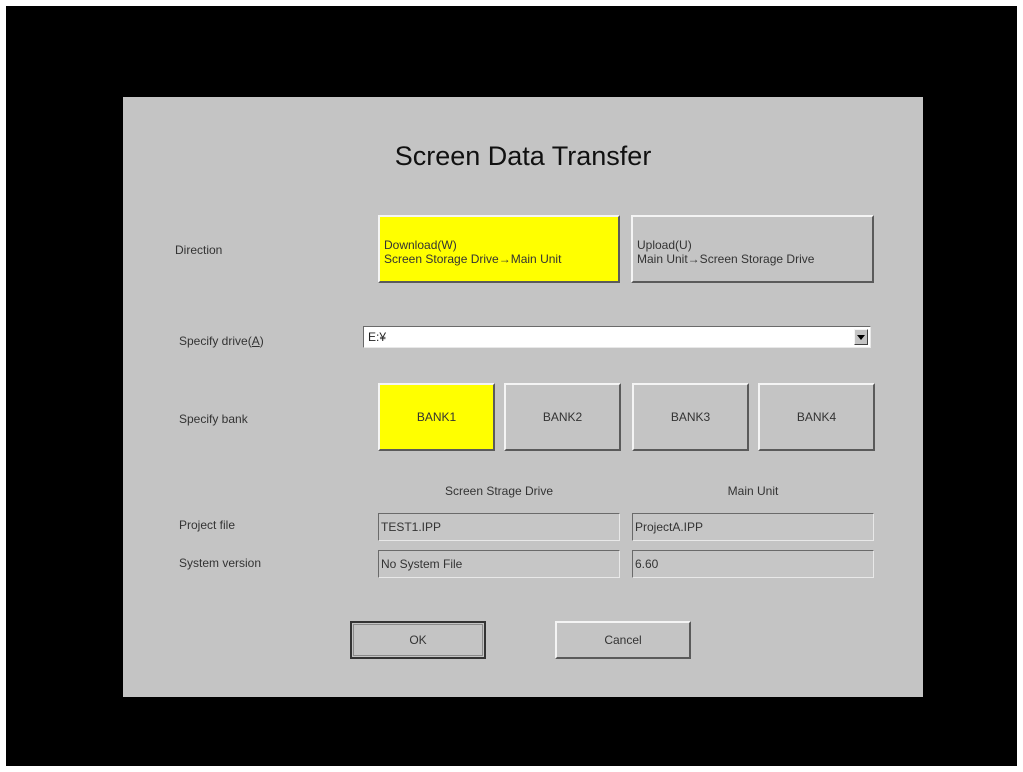 This screenshot has height=772, width=1023. What do you see at coordinates (499, 527) in the screenshot?
I see `project-file-screen-drive-field: TEST1.IPP` at bounding box center [499, 527].